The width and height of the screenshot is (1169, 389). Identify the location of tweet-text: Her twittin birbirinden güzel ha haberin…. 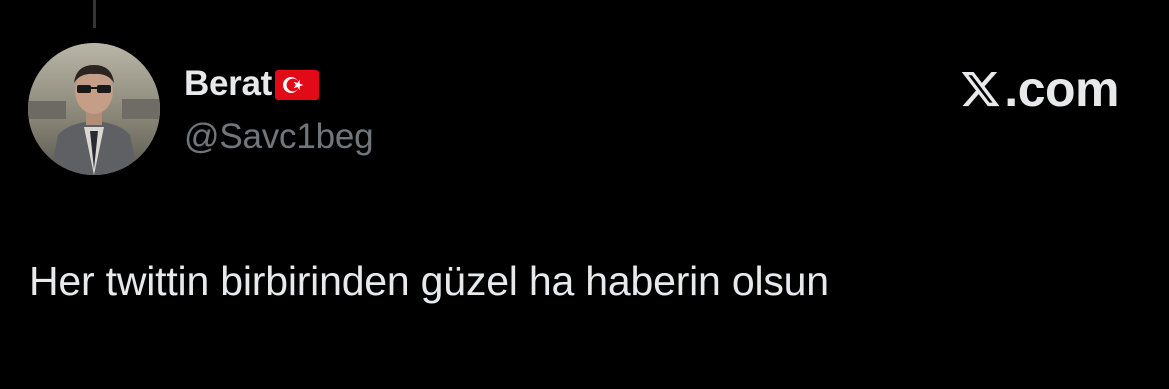
(429, 281).